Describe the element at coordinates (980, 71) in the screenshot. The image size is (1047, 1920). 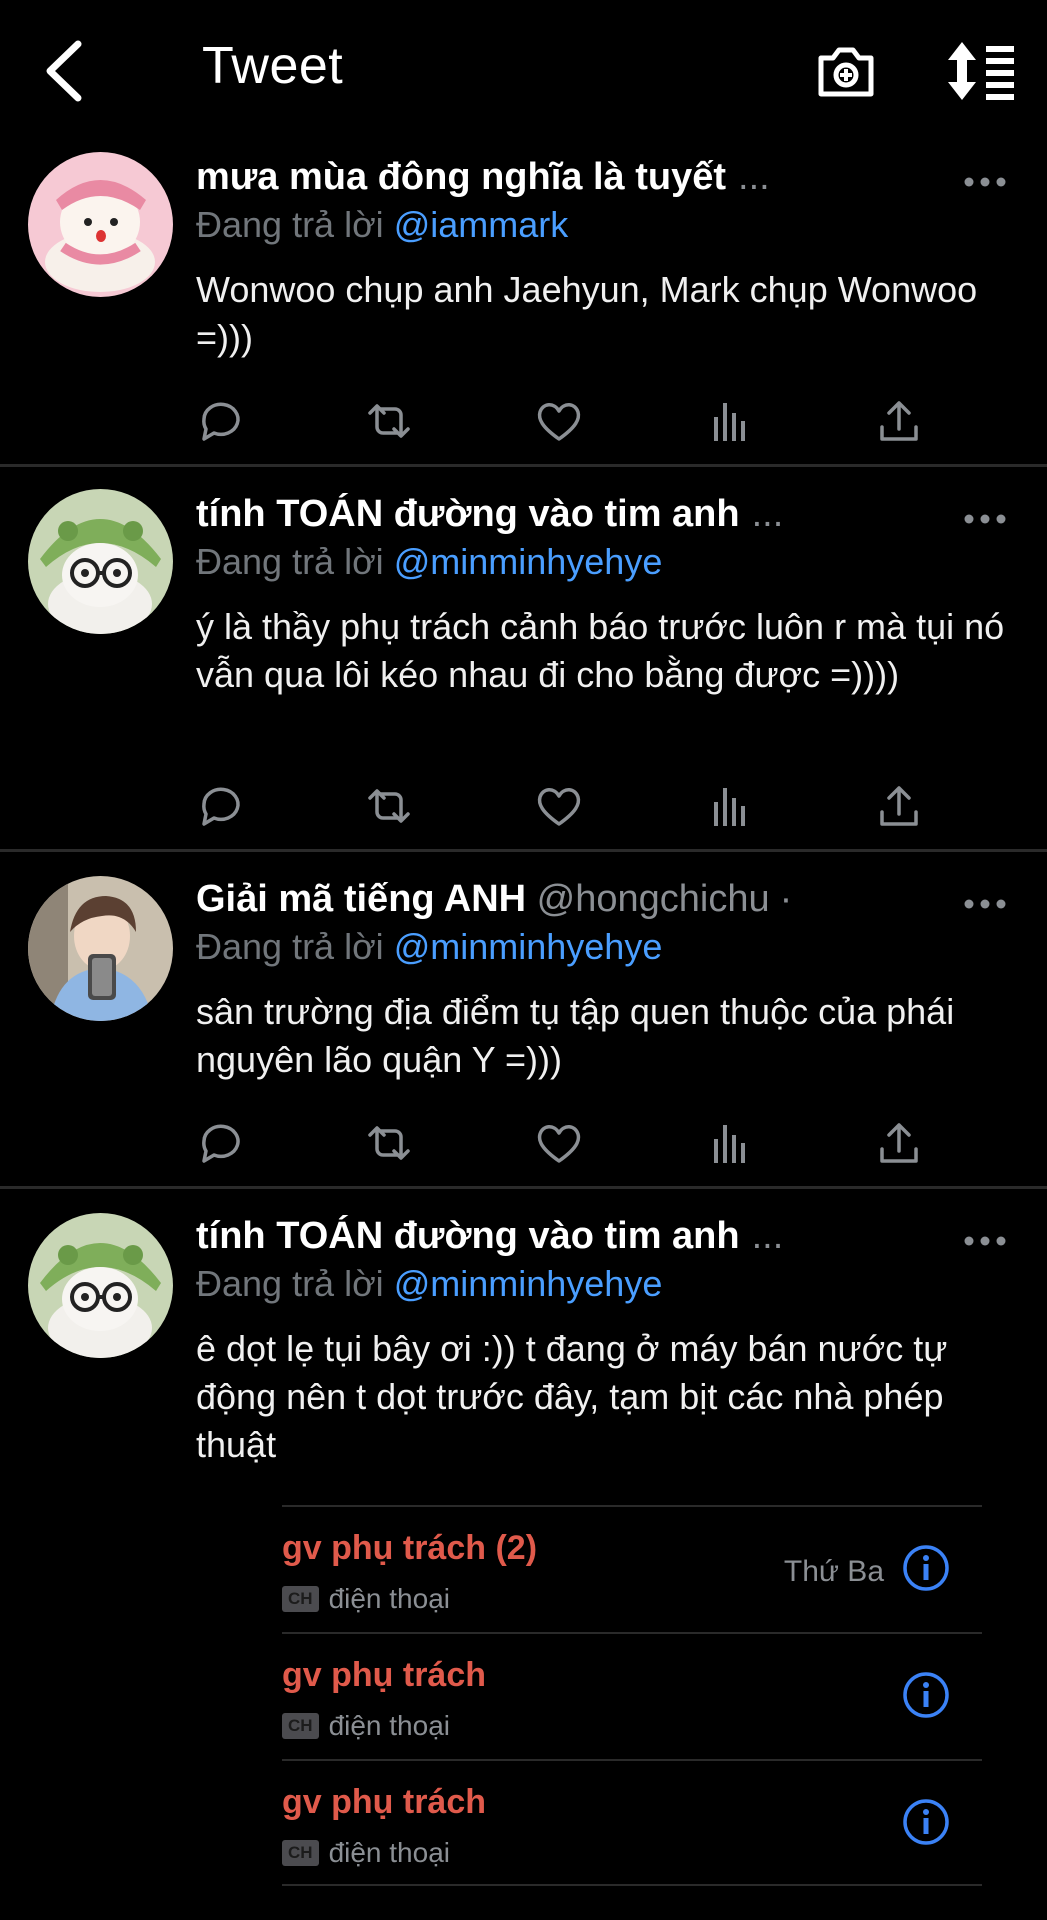
I see `sort-list-icon` at that location.